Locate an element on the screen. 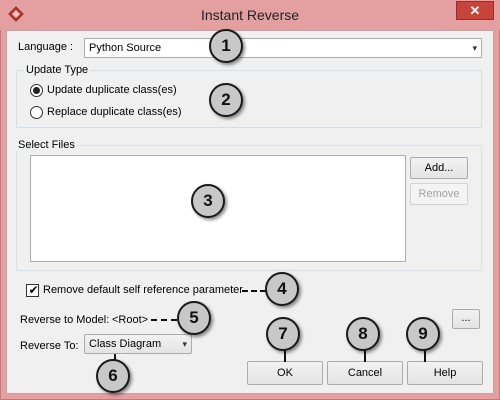  replace-duplicate-label: Replace duplicate class(es) is located at coordinates (114, 112).